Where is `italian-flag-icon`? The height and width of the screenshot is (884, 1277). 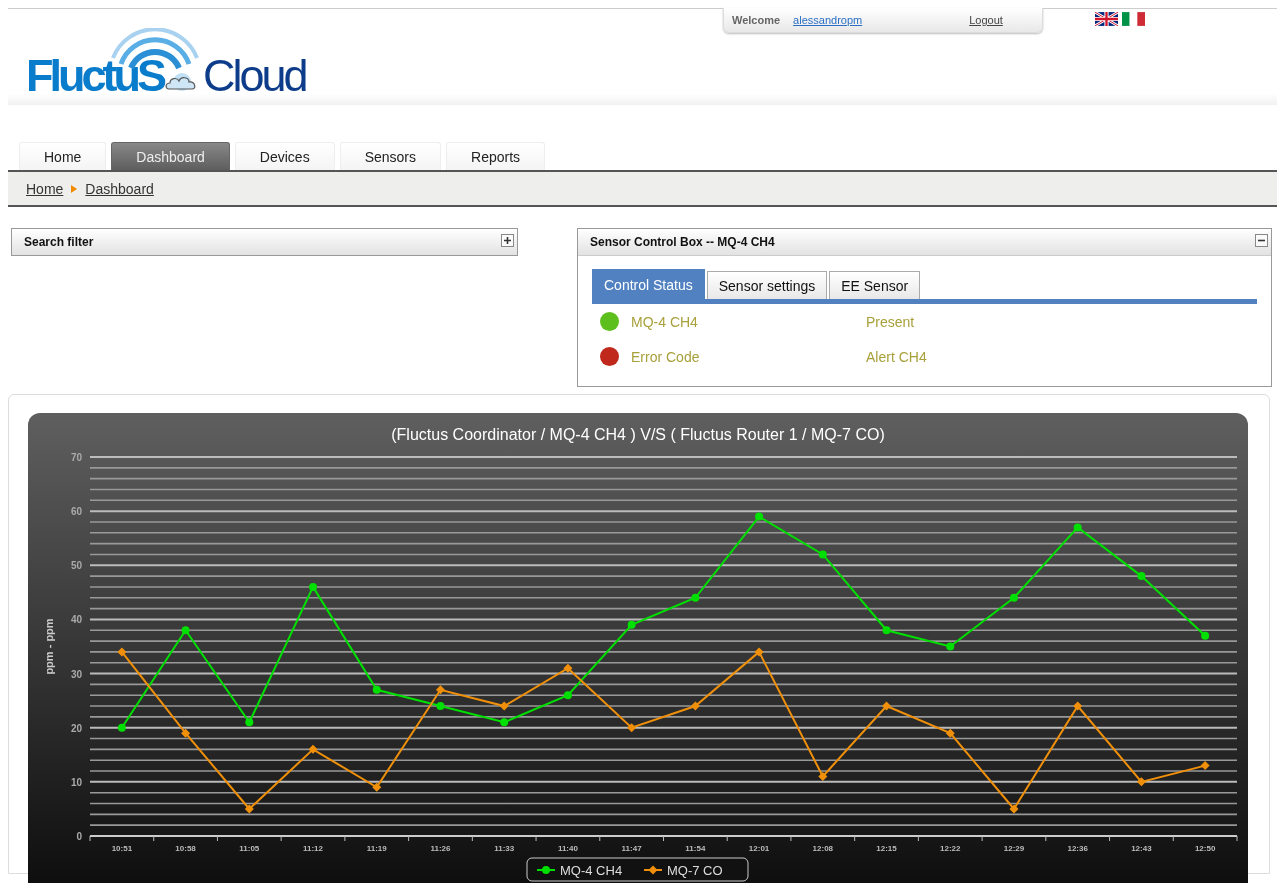 italian-flag-icon is located at coordinates (1133, 19).